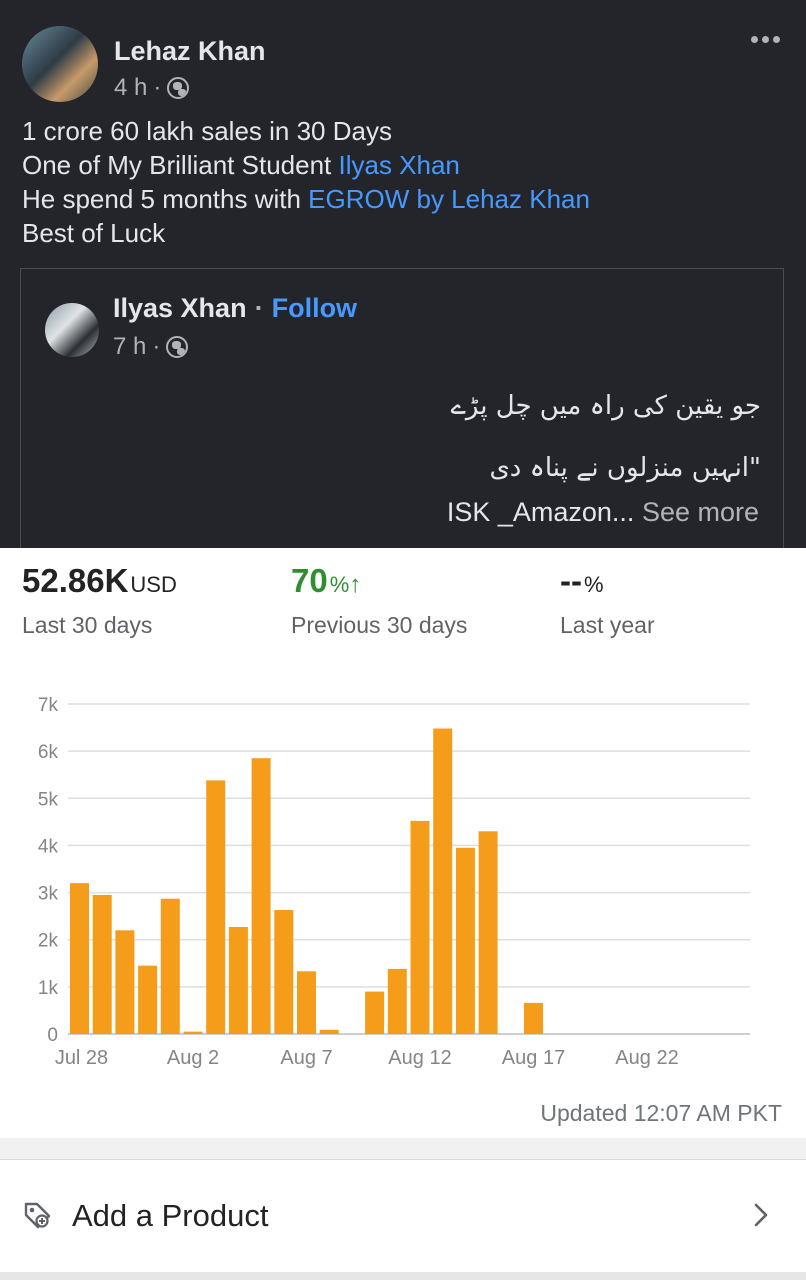 The width and height of the screenshot is (806, 1280). I want to click on last-year-unit: %, so click(593, 584).